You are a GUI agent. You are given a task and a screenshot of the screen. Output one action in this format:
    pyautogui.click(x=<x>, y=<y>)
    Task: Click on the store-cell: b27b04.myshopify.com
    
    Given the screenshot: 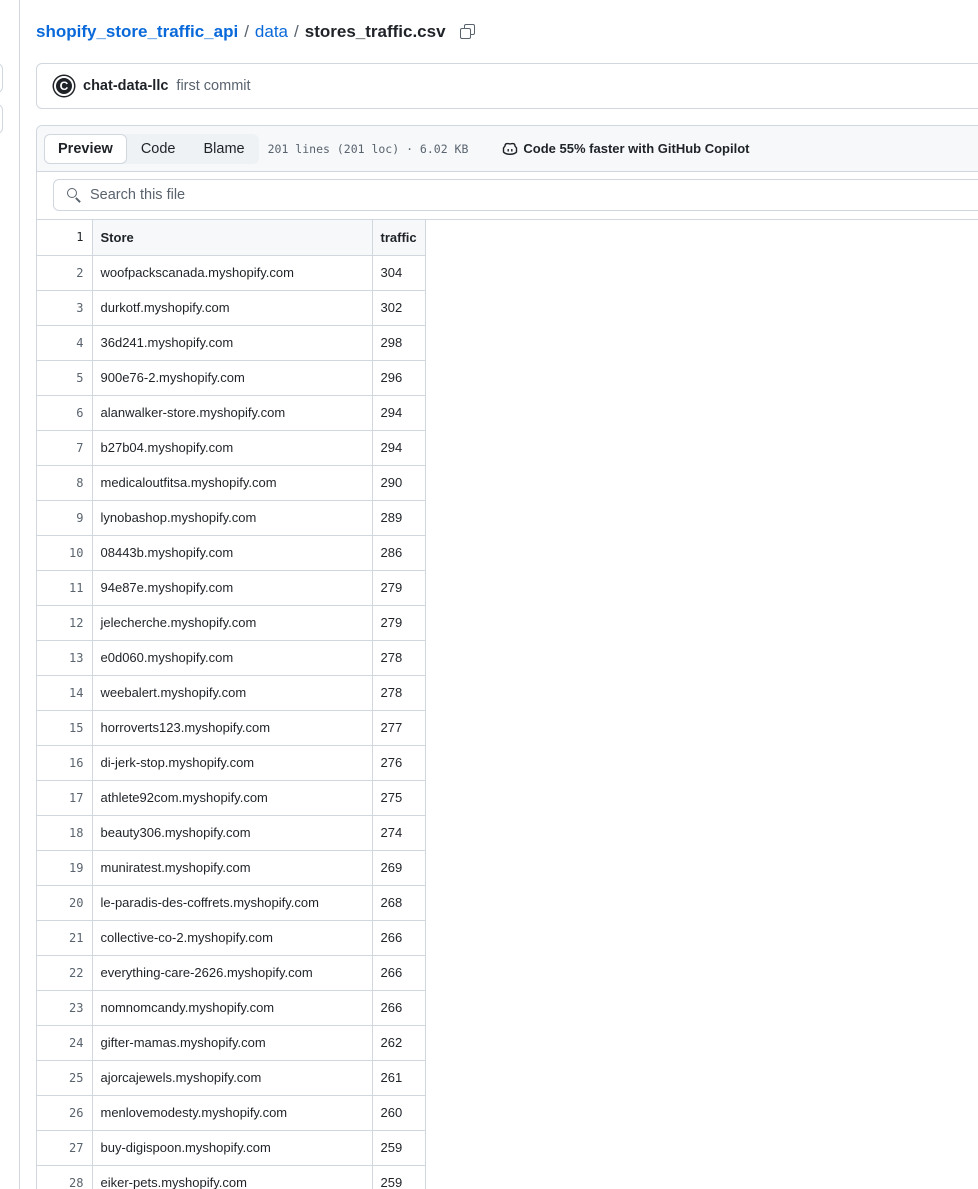 What is the action you would take?
    pyautogui.click(x=232, y=447)
    